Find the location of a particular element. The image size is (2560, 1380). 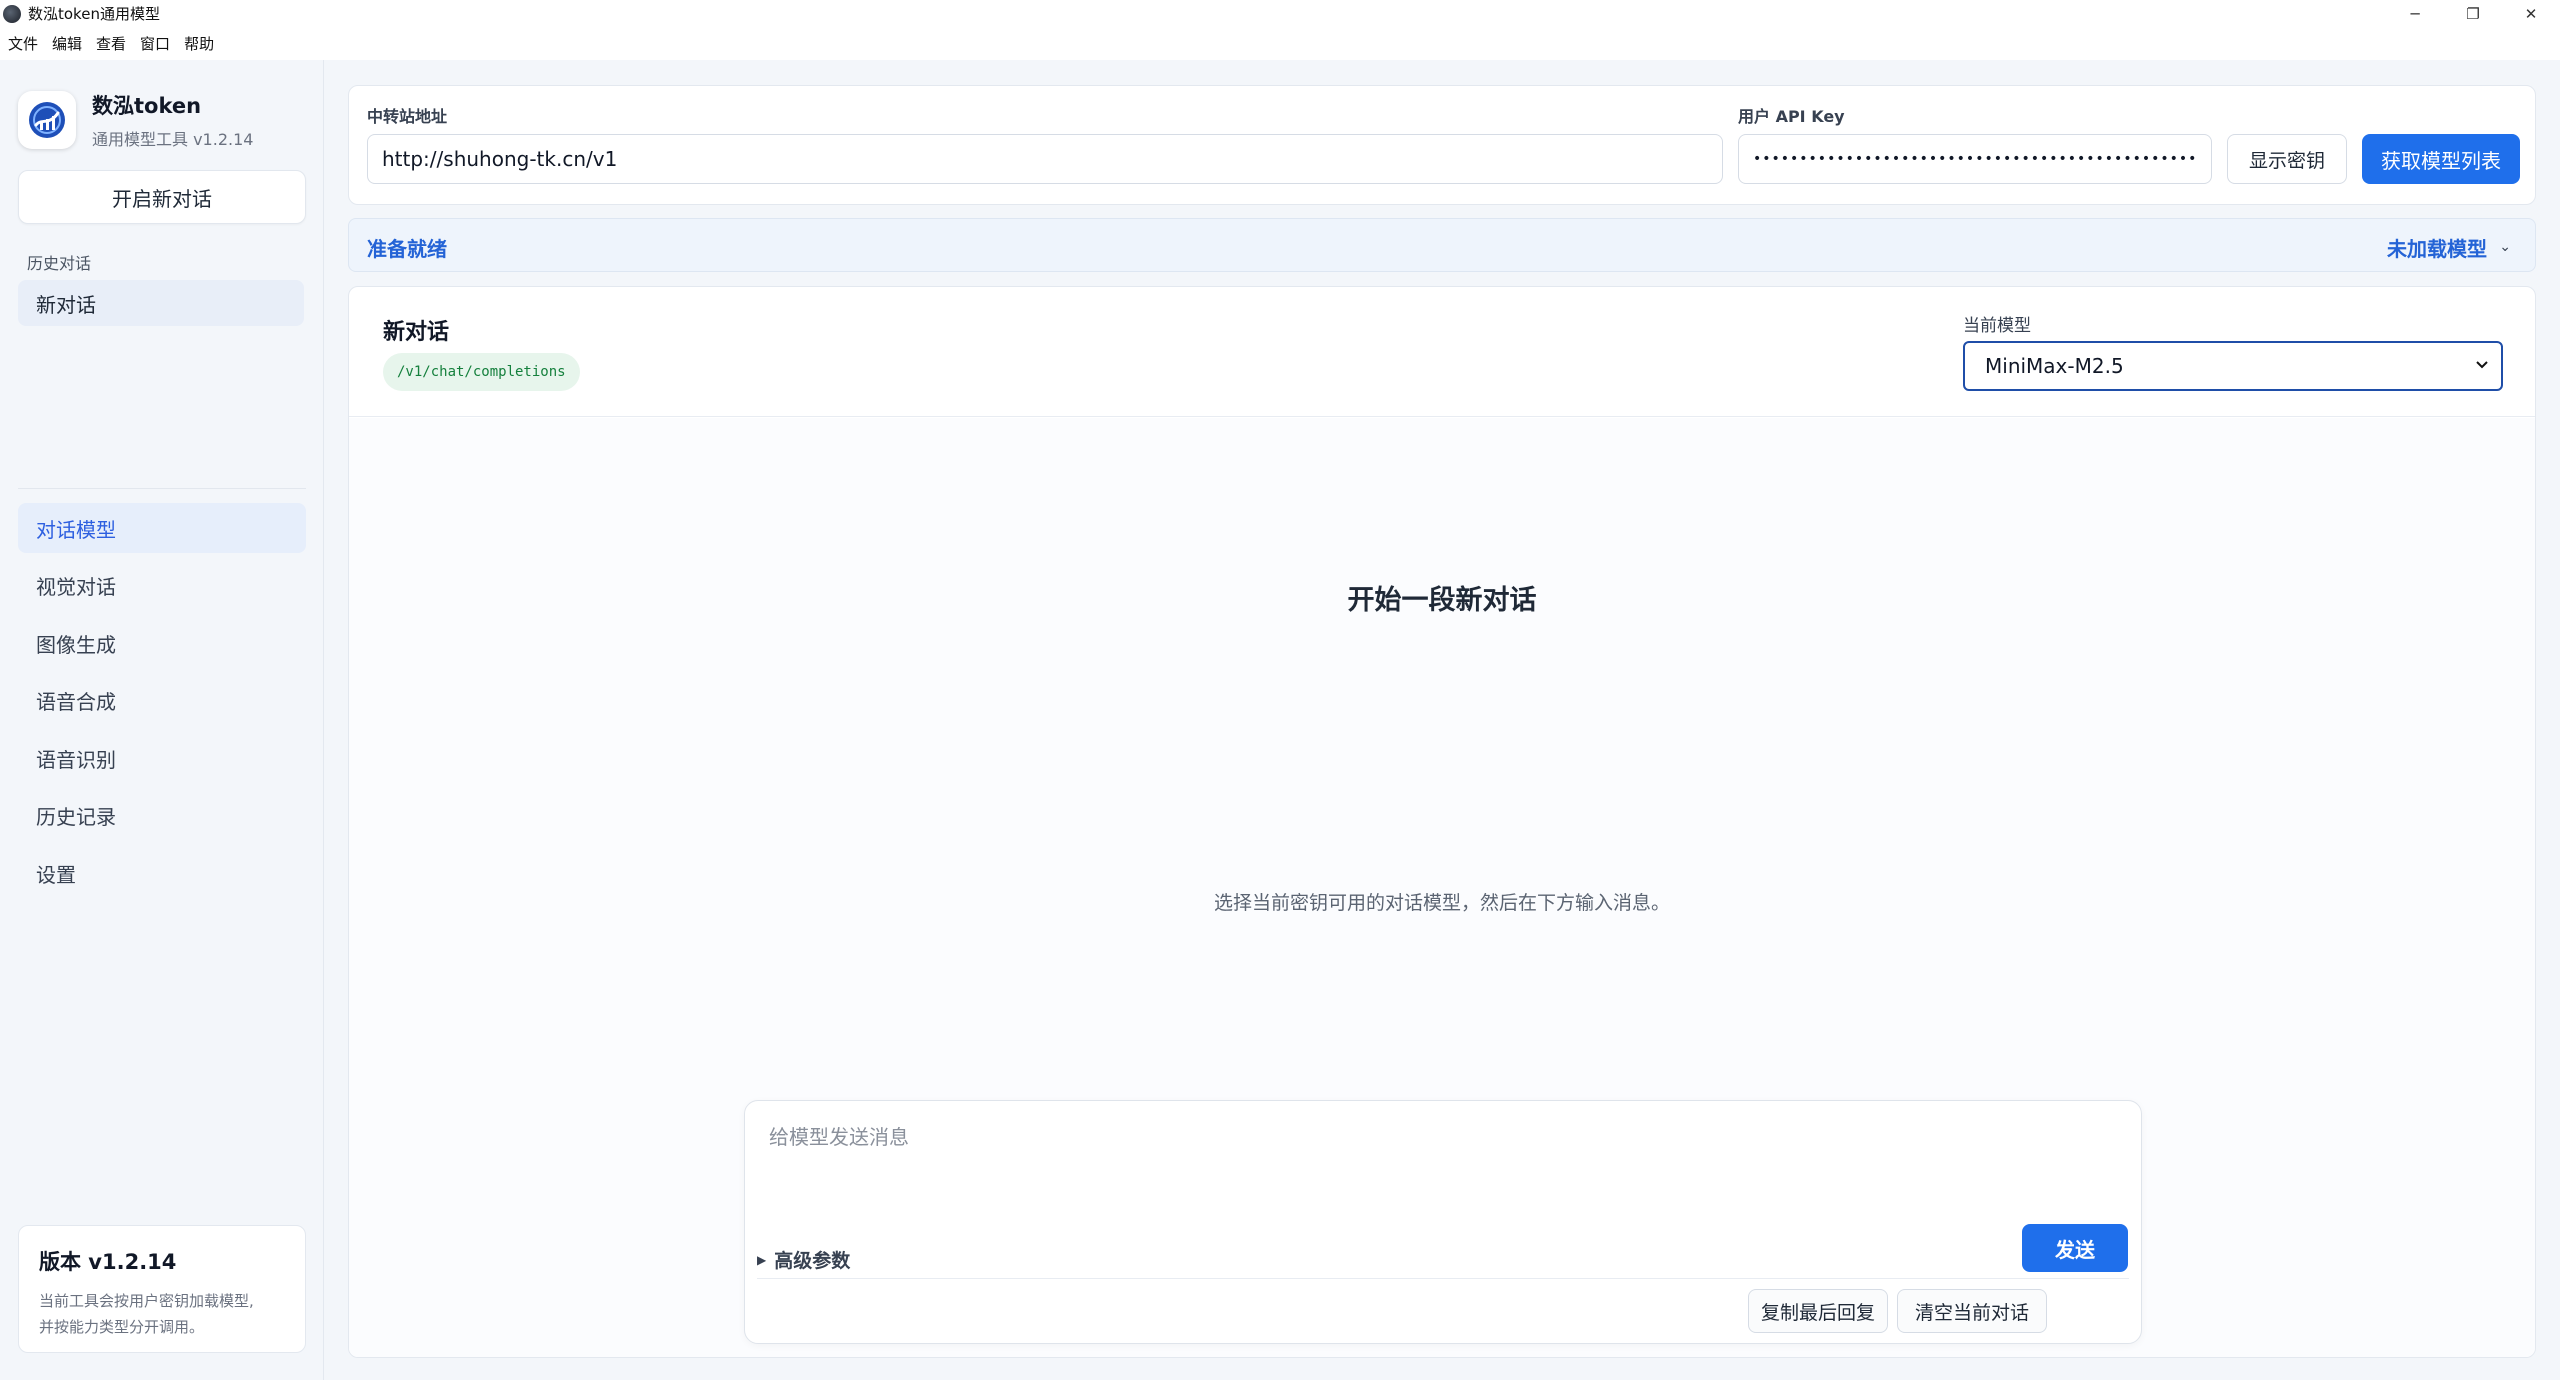

brand-name: 数泓token is located at coordinates (147, 106).